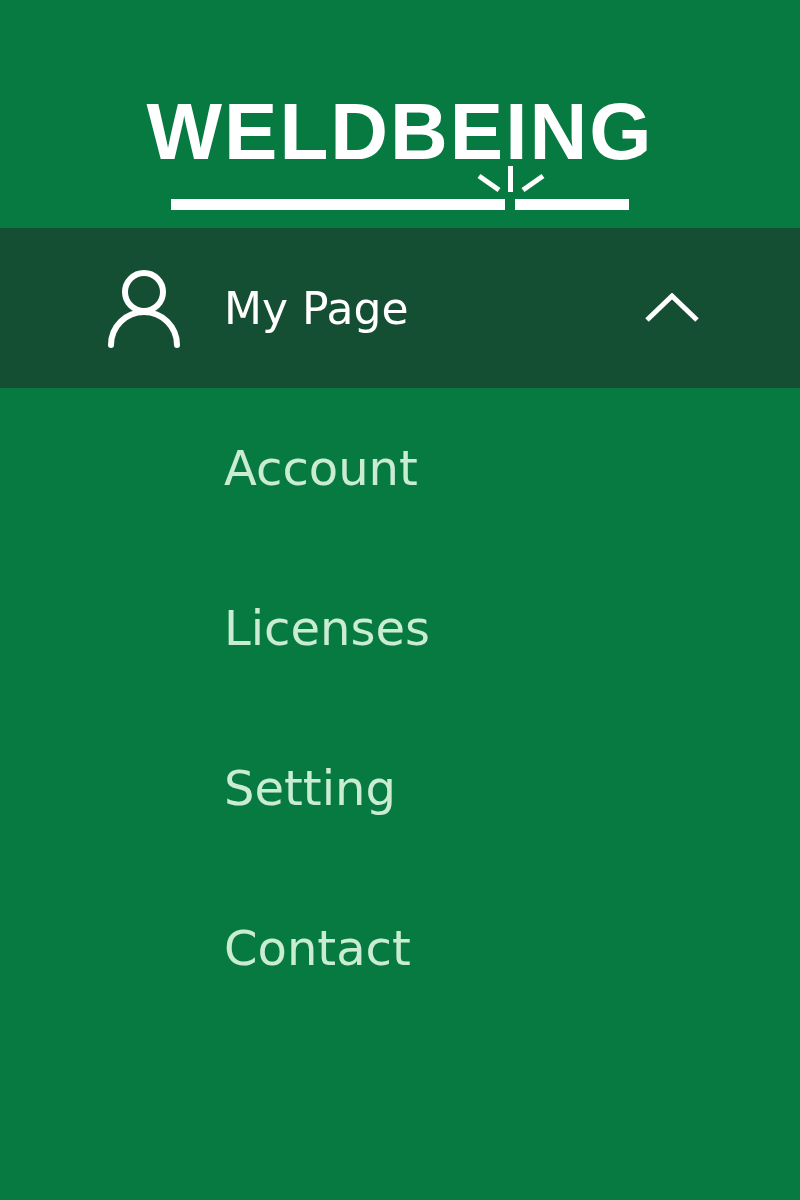  Describe the element at coordinates (672, 308) in the screenshot. I see `chevron-up-icon` at that location.